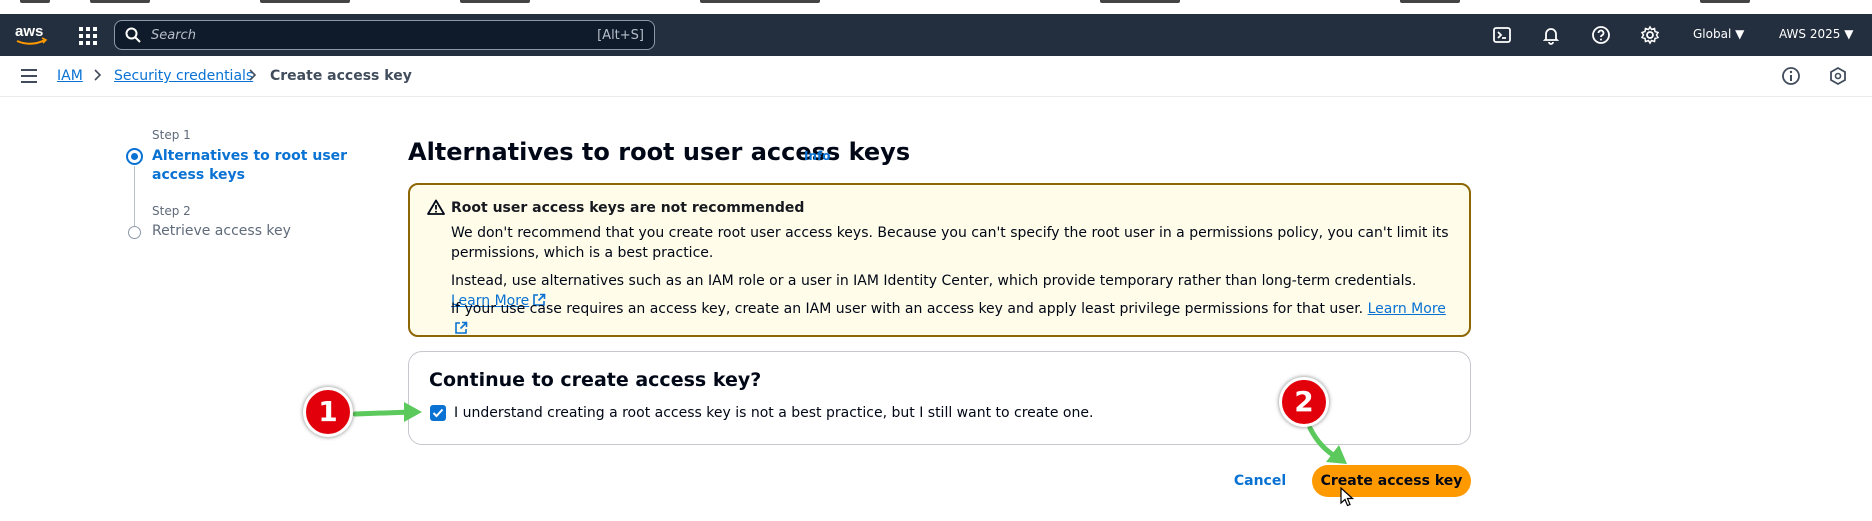  What do you see at coordinates (29, 31) in the screenshot?
I see `svg-text: aws` at bounding box center [29, 31].